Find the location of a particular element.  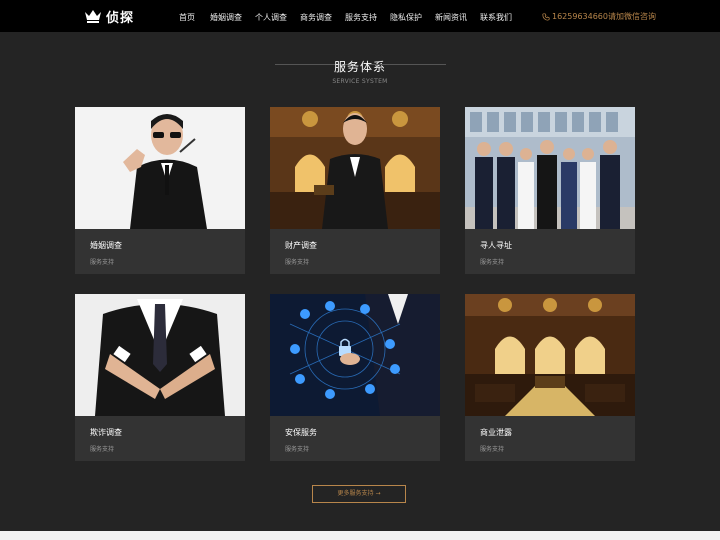

logo: 侦探 is located at coordinates (109, 16).